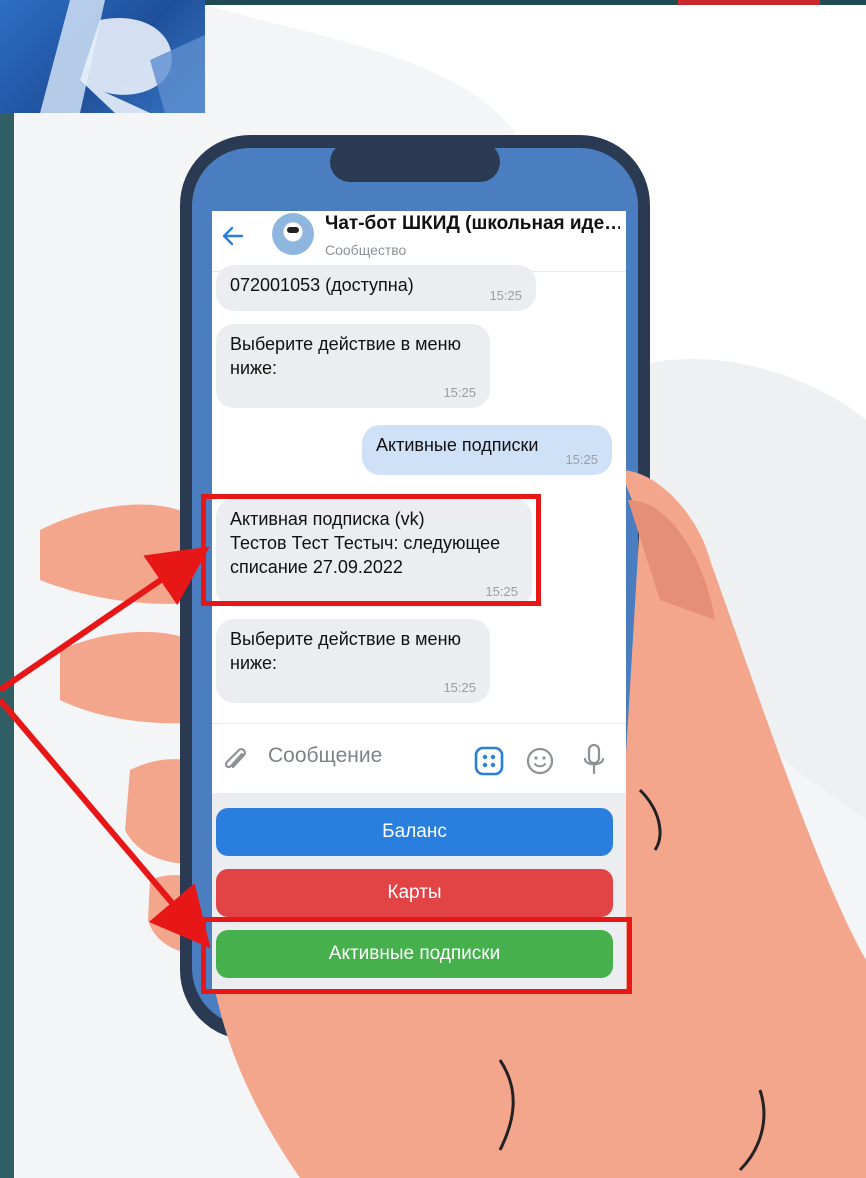 The image size is (866, 1178). I want to click on subscription-message-highlight, so click(371, 550).